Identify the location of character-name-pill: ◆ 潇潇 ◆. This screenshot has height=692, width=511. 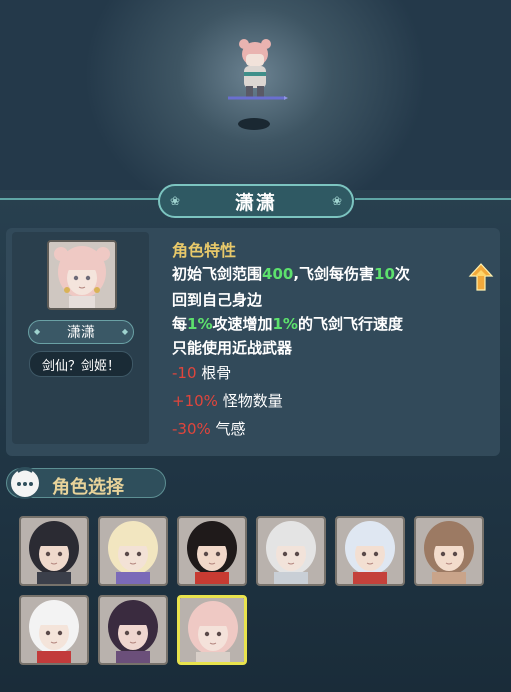
(81, 332).